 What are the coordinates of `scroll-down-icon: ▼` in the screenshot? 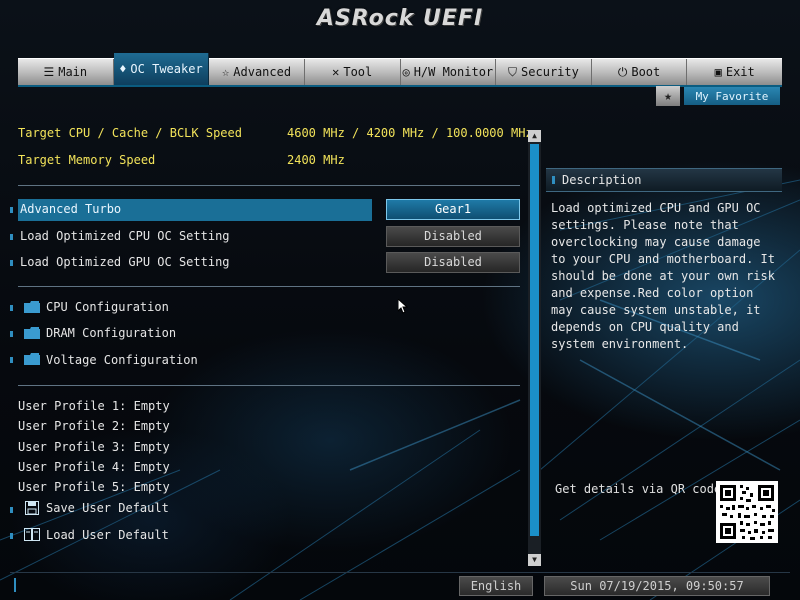 It's located at (534, 560).